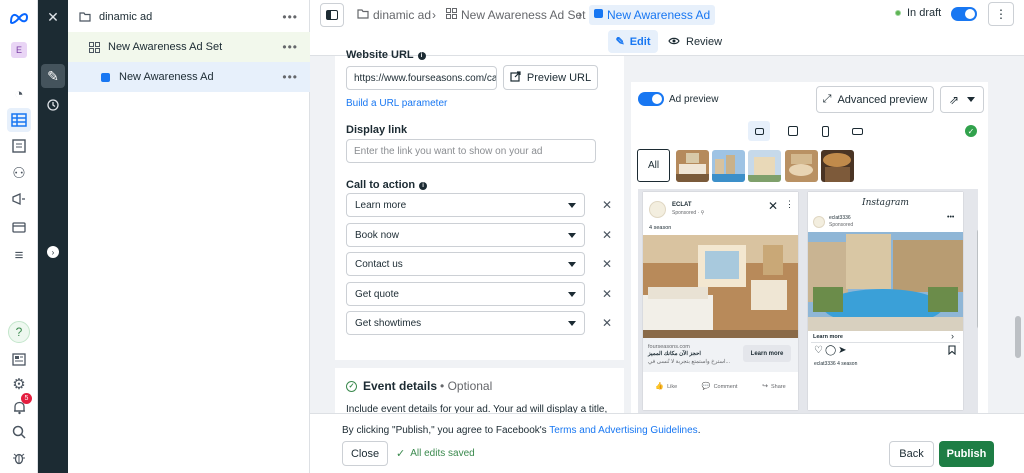 The width and height of the screenshot is (1024, 473). What do you see at coordinates (26, 398) in the screenshot?
I see `notification-badge: 5` at bounding box center [26, 398].